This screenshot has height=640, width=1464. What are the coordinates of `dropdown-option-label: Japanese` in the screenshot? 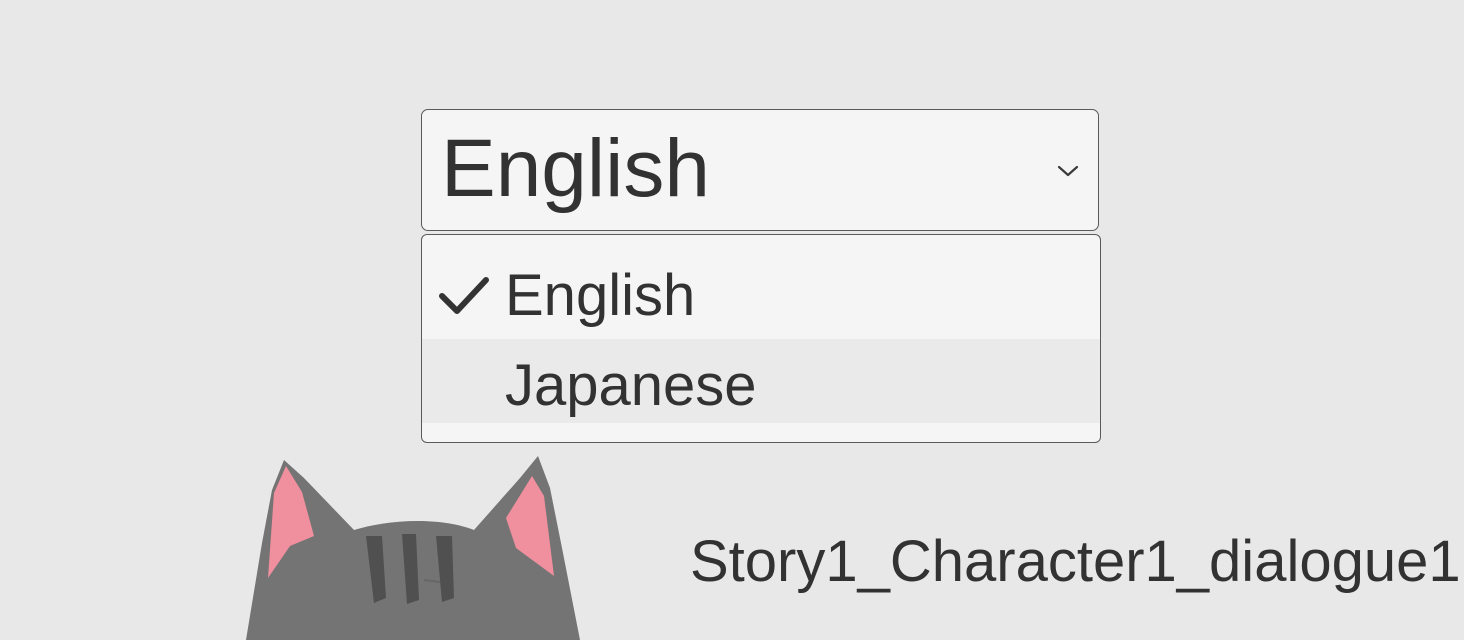 It's located at (631, 385).